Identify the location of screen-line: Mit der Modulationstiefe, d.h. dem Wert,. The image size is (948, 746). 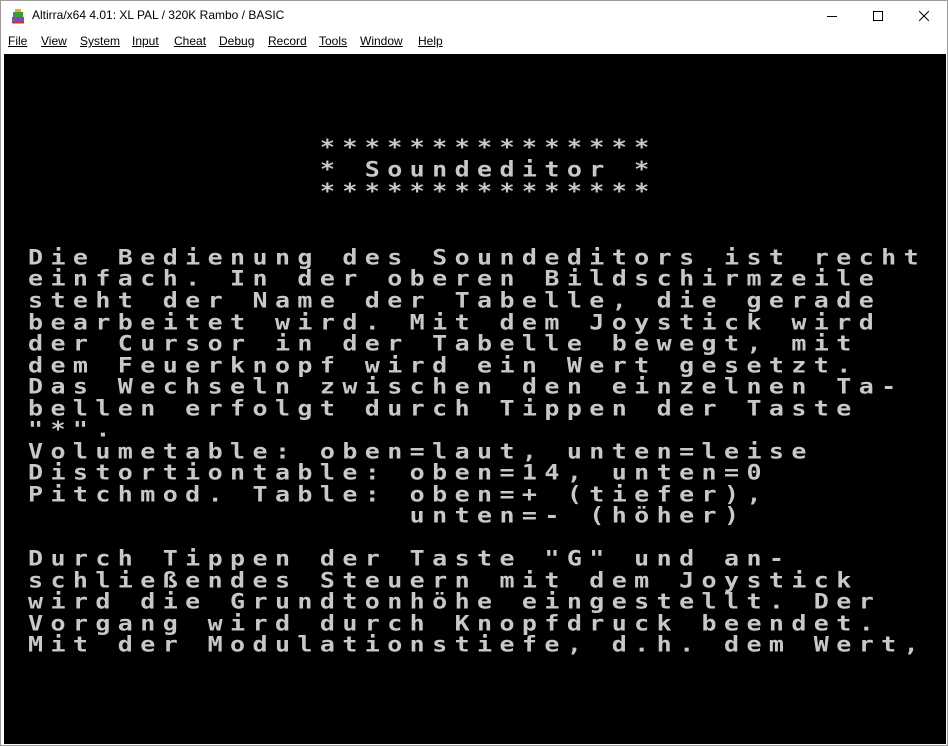
(477, 644).